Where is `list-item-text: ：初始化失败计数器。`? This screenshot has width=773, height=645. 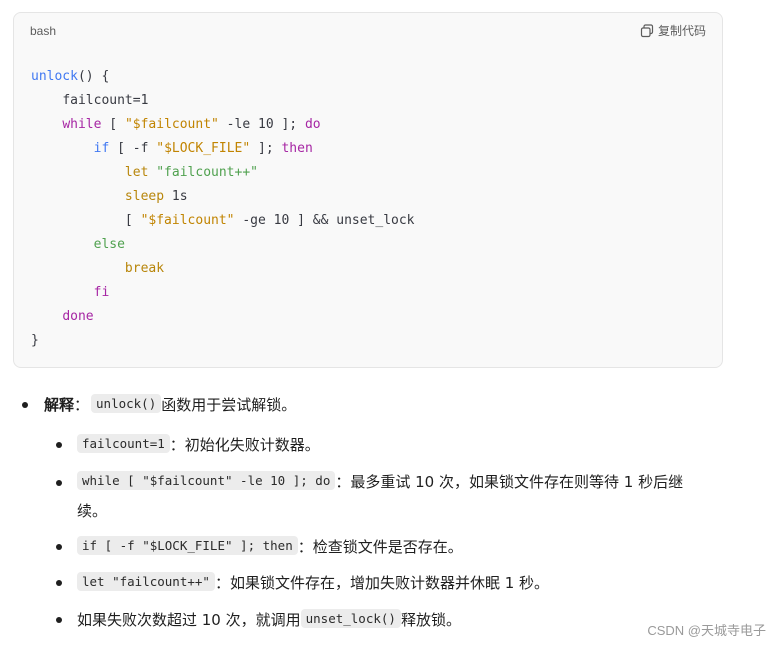
list-item-text: ：初始化失败计数器。 is located at coordinates (244, 445).